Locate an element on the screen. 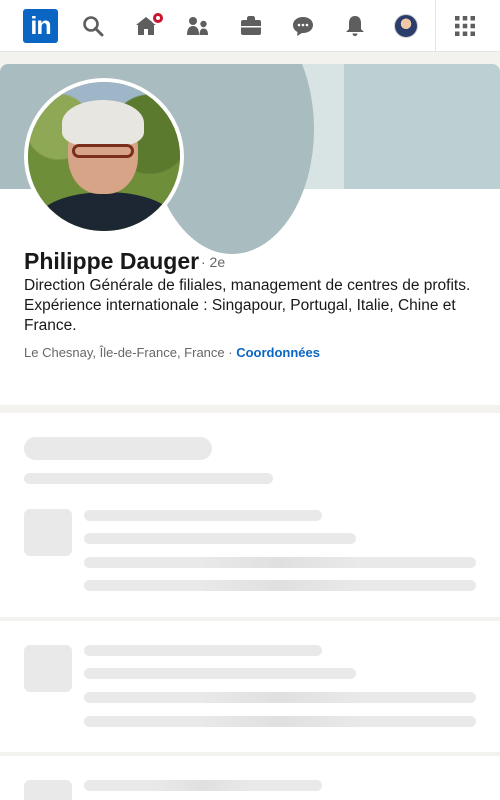 The width and height of the screenshot is (500, 800). profile-location: Le Chesnay, Île-de-France, France is located at coordinates (124, 352).